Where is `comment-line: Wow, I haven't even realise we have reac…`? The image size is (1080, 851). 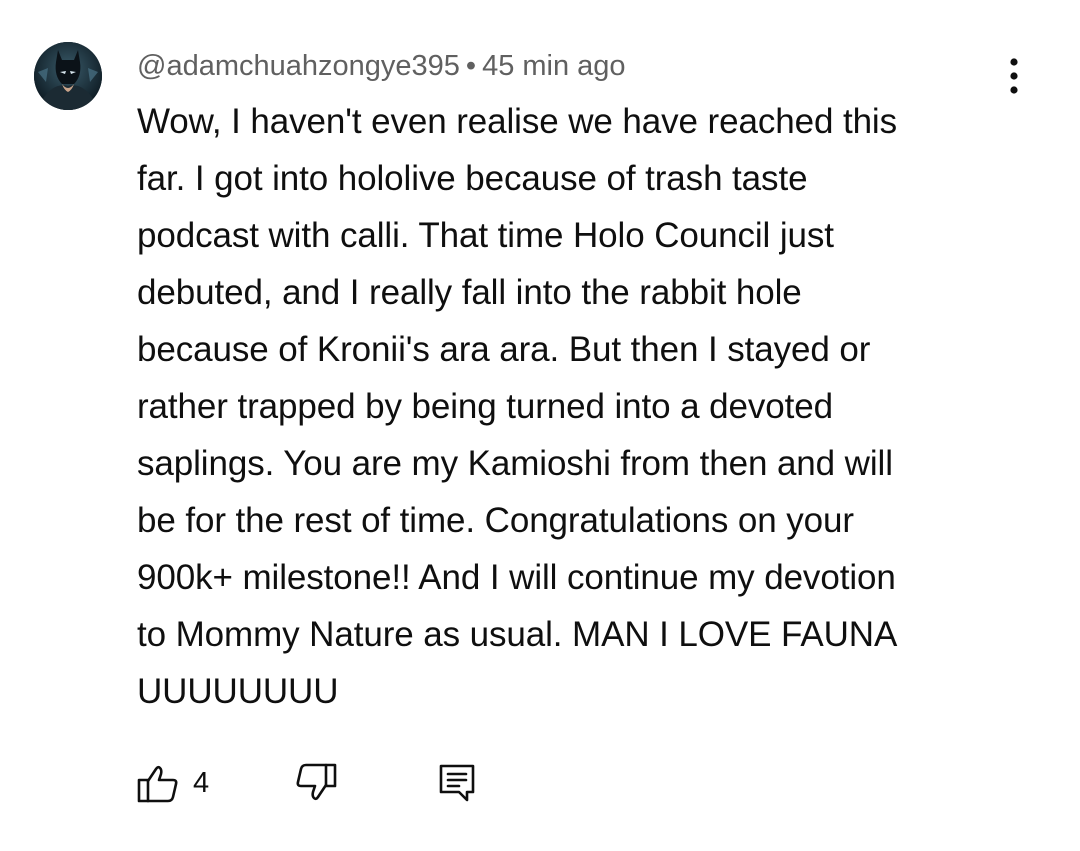 comment-line: Wow, I haven't even realise we have reac… is located at coordinates (517, 121).